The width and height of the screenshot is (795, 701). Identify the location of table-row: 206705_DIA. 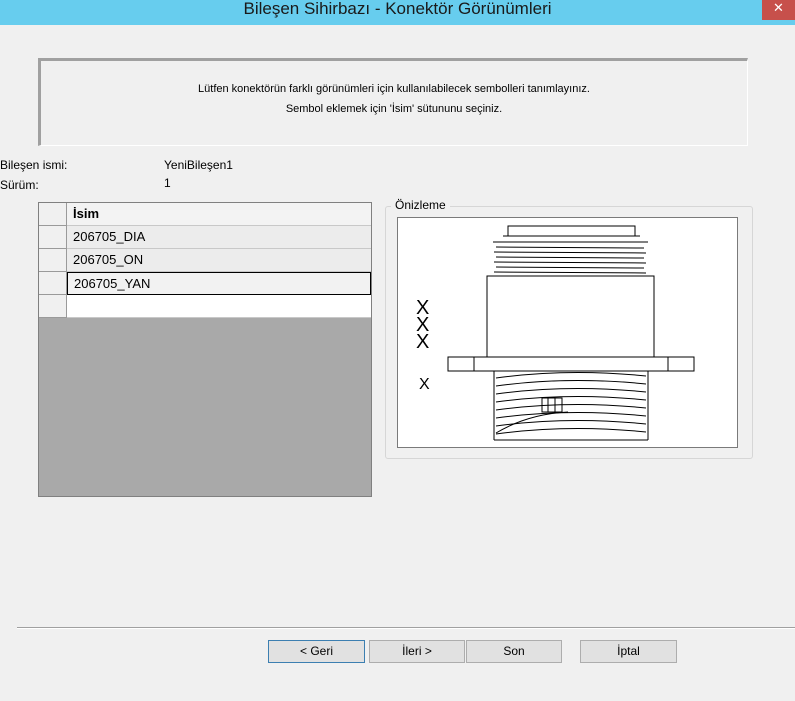
(205, 237).